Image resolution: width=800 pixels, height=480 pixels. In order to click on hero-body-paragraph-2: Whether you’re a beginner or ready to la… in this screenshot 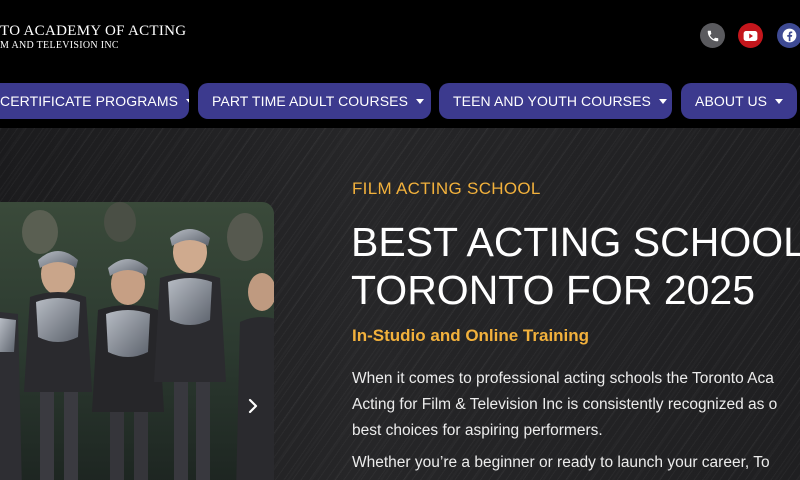, I will do `click(561, 462)`.